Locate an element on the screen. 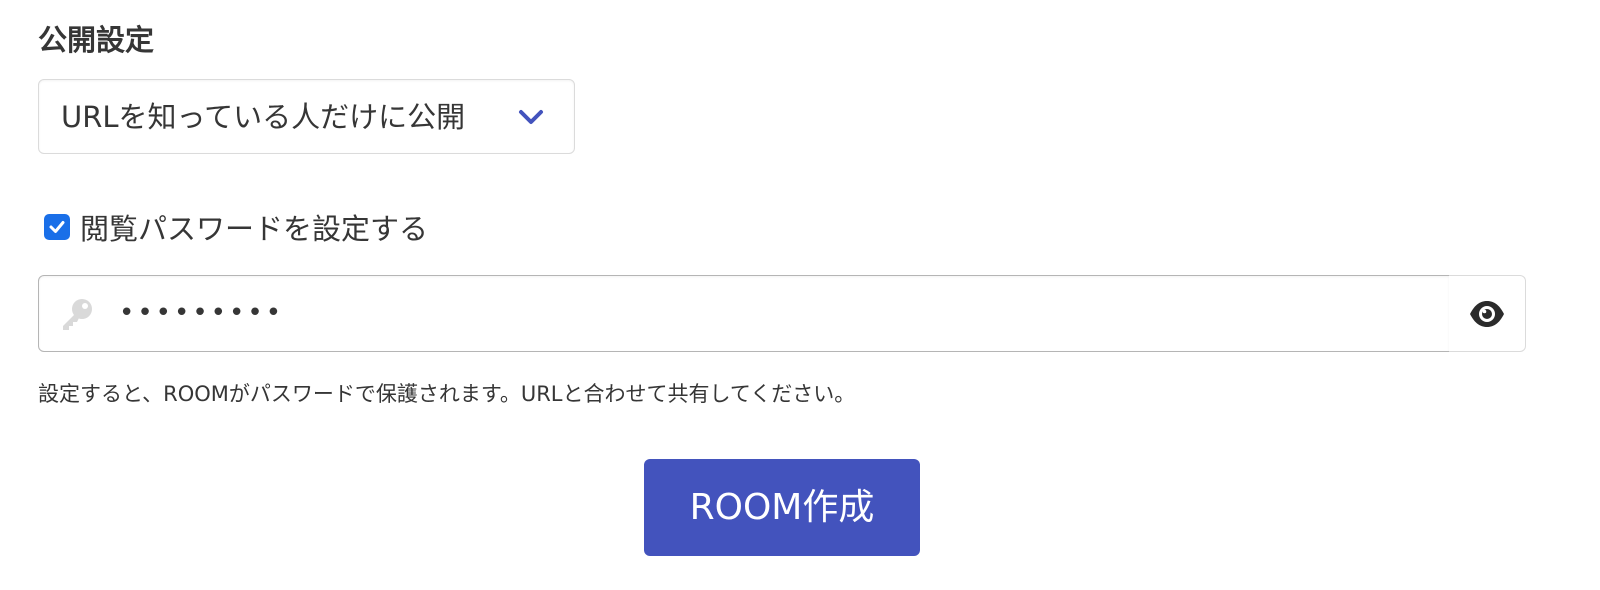 Image resolution: width=1600 pixels, height=590 pixels. toggle-password-visibility-button is located at coordinates (1487, 313).